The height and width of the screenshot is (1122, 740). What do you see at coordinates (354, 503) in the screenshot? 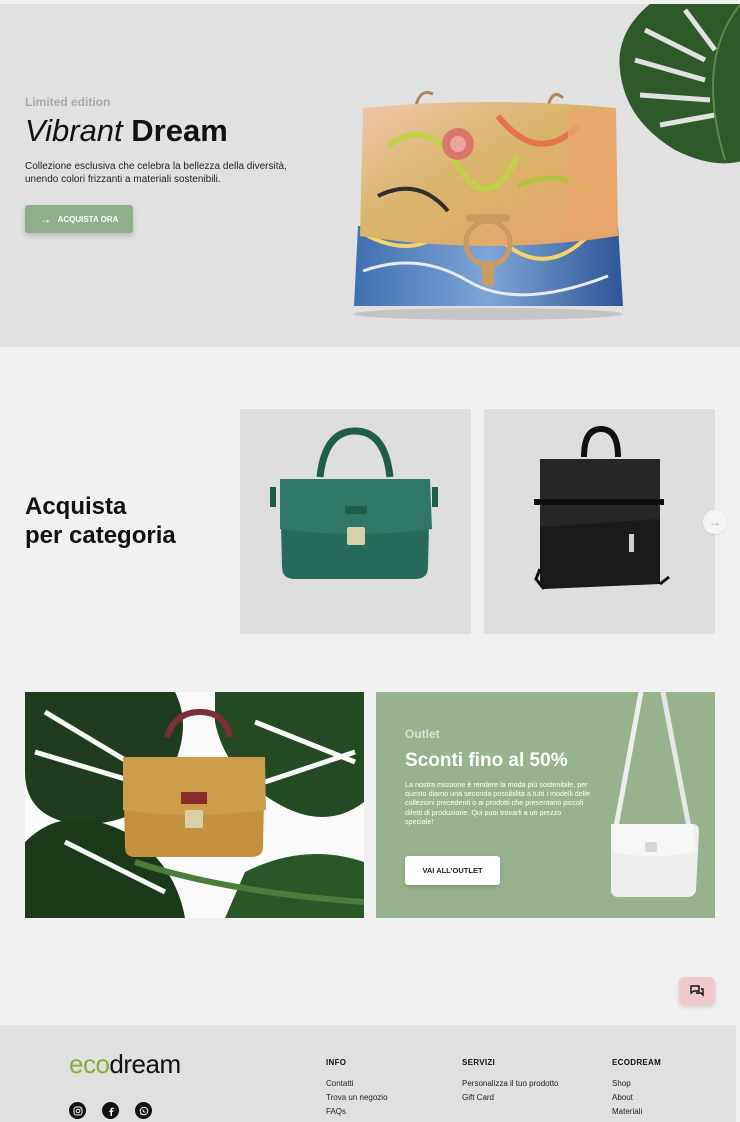
I see `green-handbag-image` at bounding box center [354, 503].